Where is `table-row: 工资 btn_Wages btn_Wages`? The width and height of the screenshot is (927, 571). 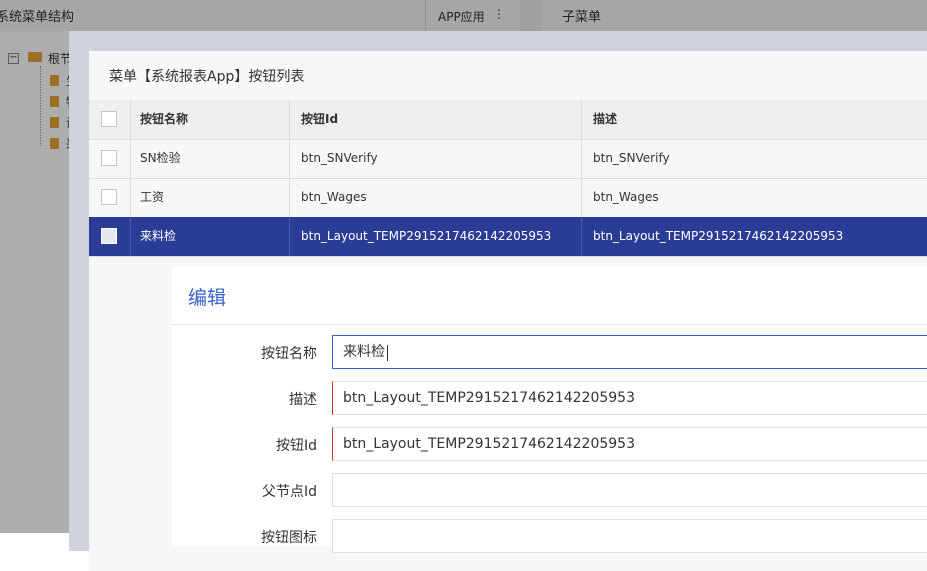
table-row: 工资 btn_Wages btn_Wages is located at coordinates (508, 198).